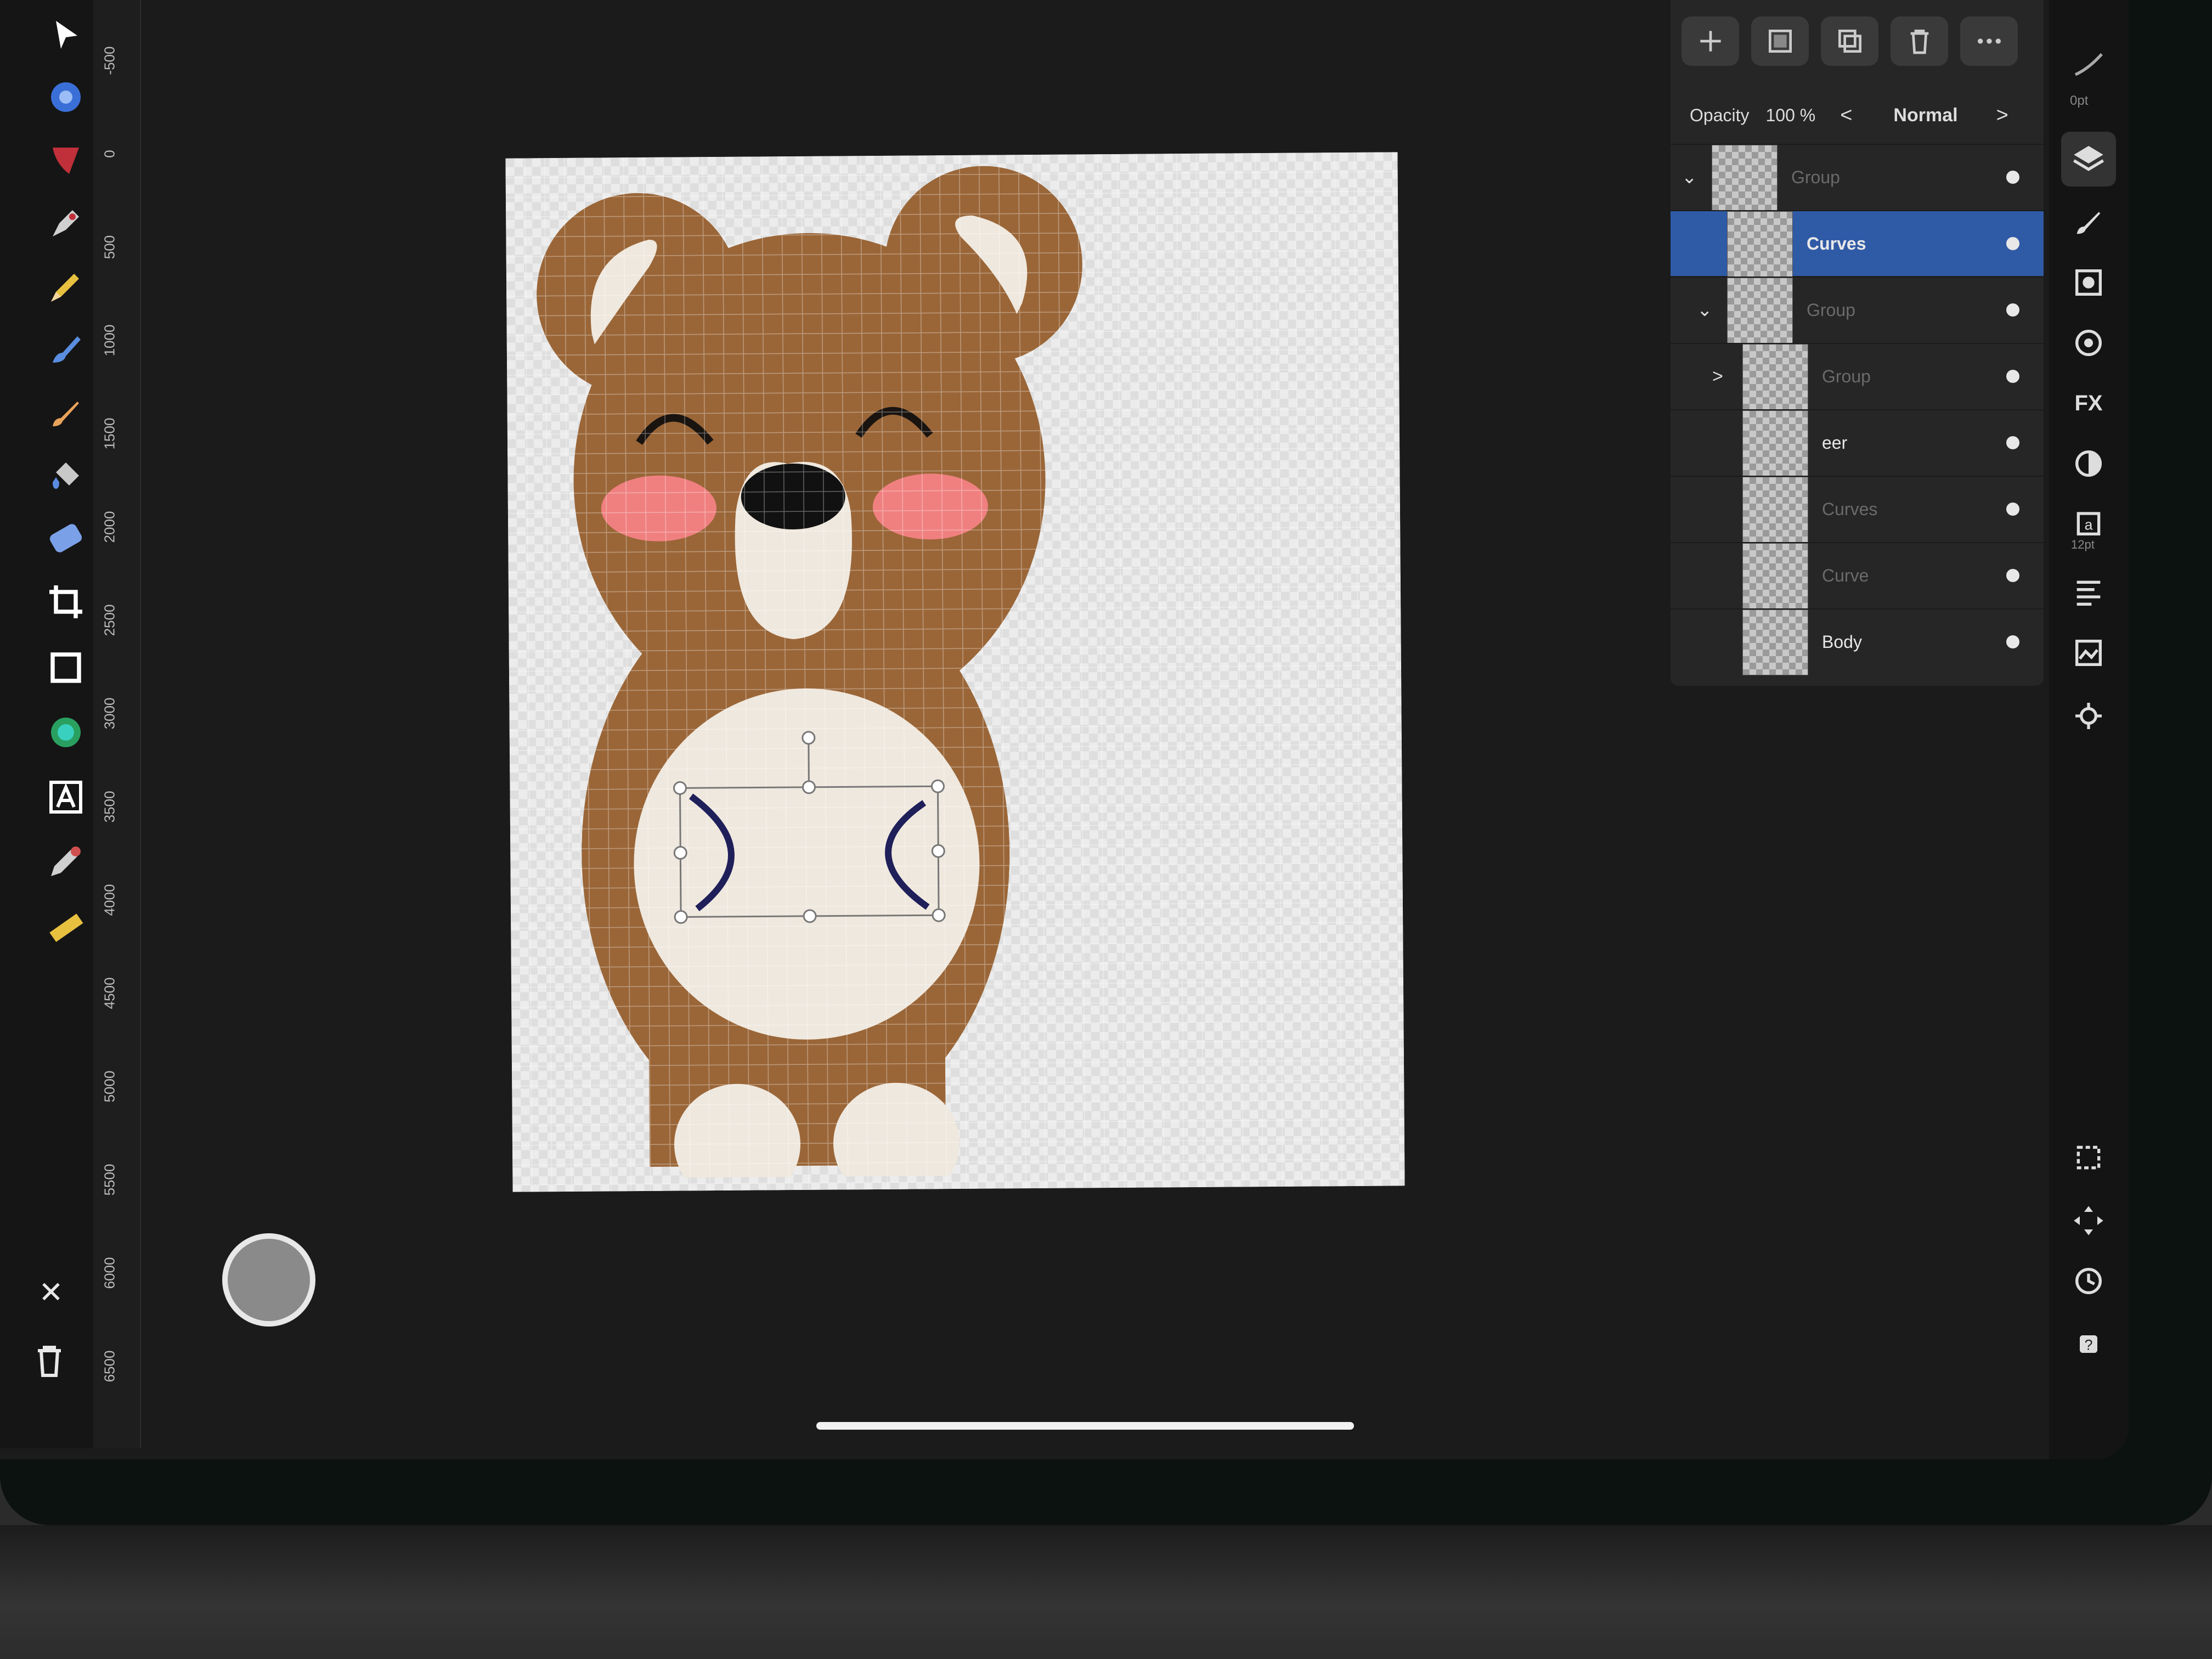 This screenshot has height=1659, width=2212. Describe the element at coordinates (1085, 1426) in the screenshot. I see `home-indicator` at that location.